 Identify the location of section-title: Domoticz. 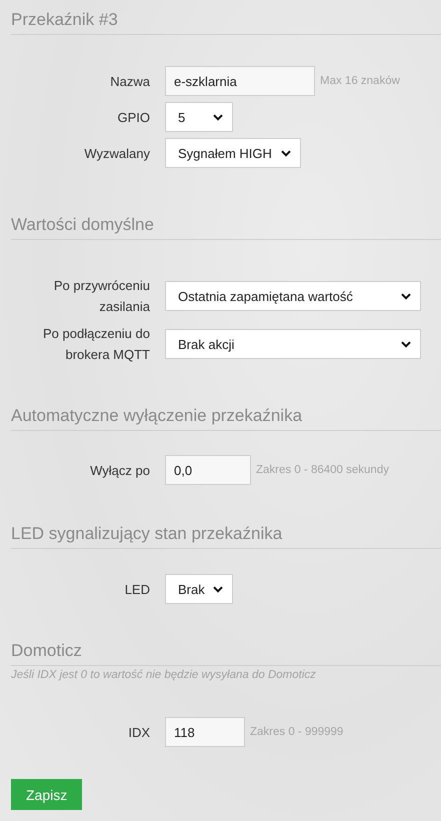
(226, 652).